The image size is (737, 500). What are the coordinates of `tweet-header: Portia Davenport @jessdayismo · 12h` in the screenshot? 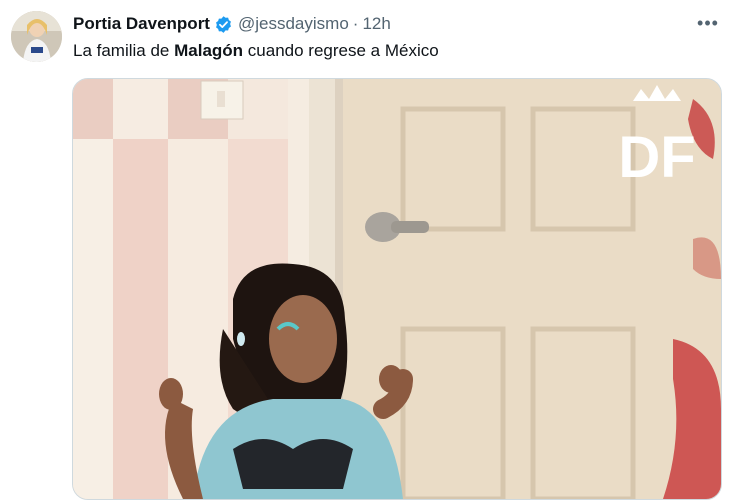 It's located at (232, 24).